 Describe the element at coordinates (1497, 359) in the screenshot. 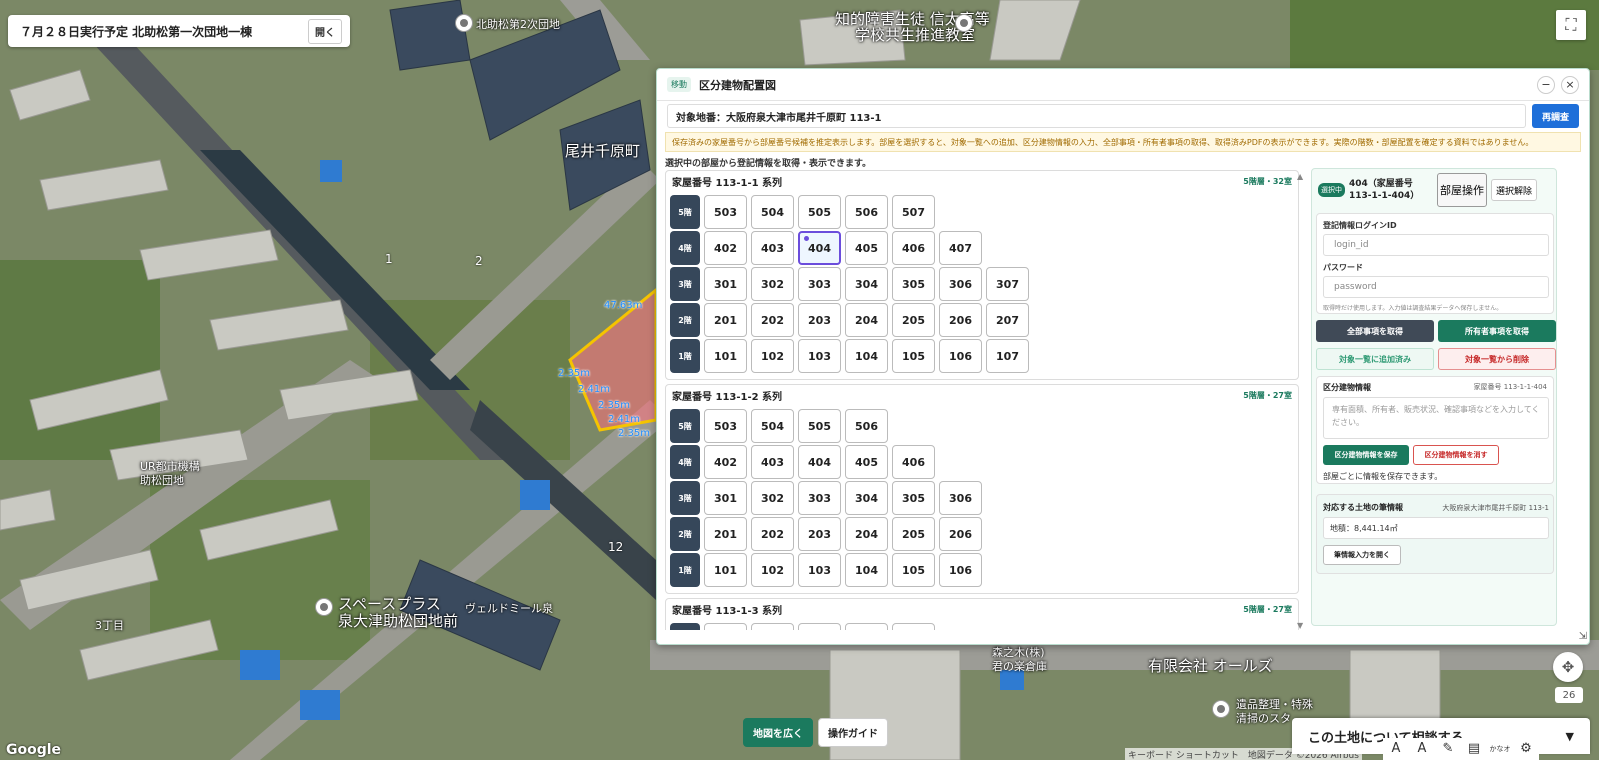

I see `remove-from-list-button: 対象一覧から削除` at that location.